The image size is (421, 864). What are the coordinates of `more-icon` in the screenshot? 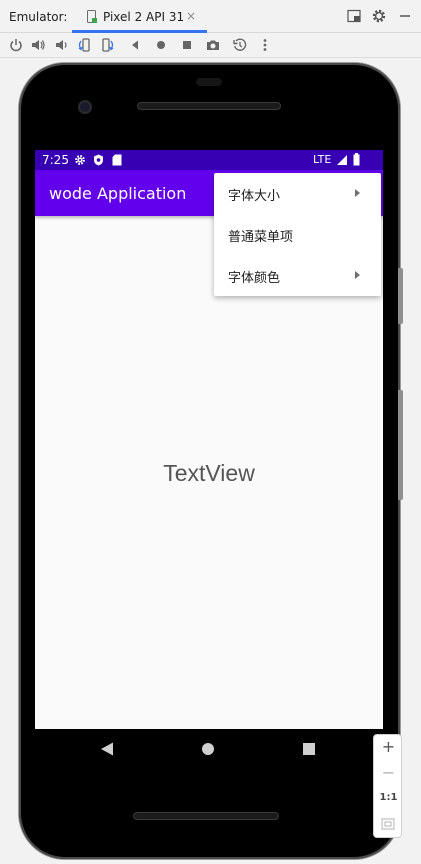 It's located at (265, 45).